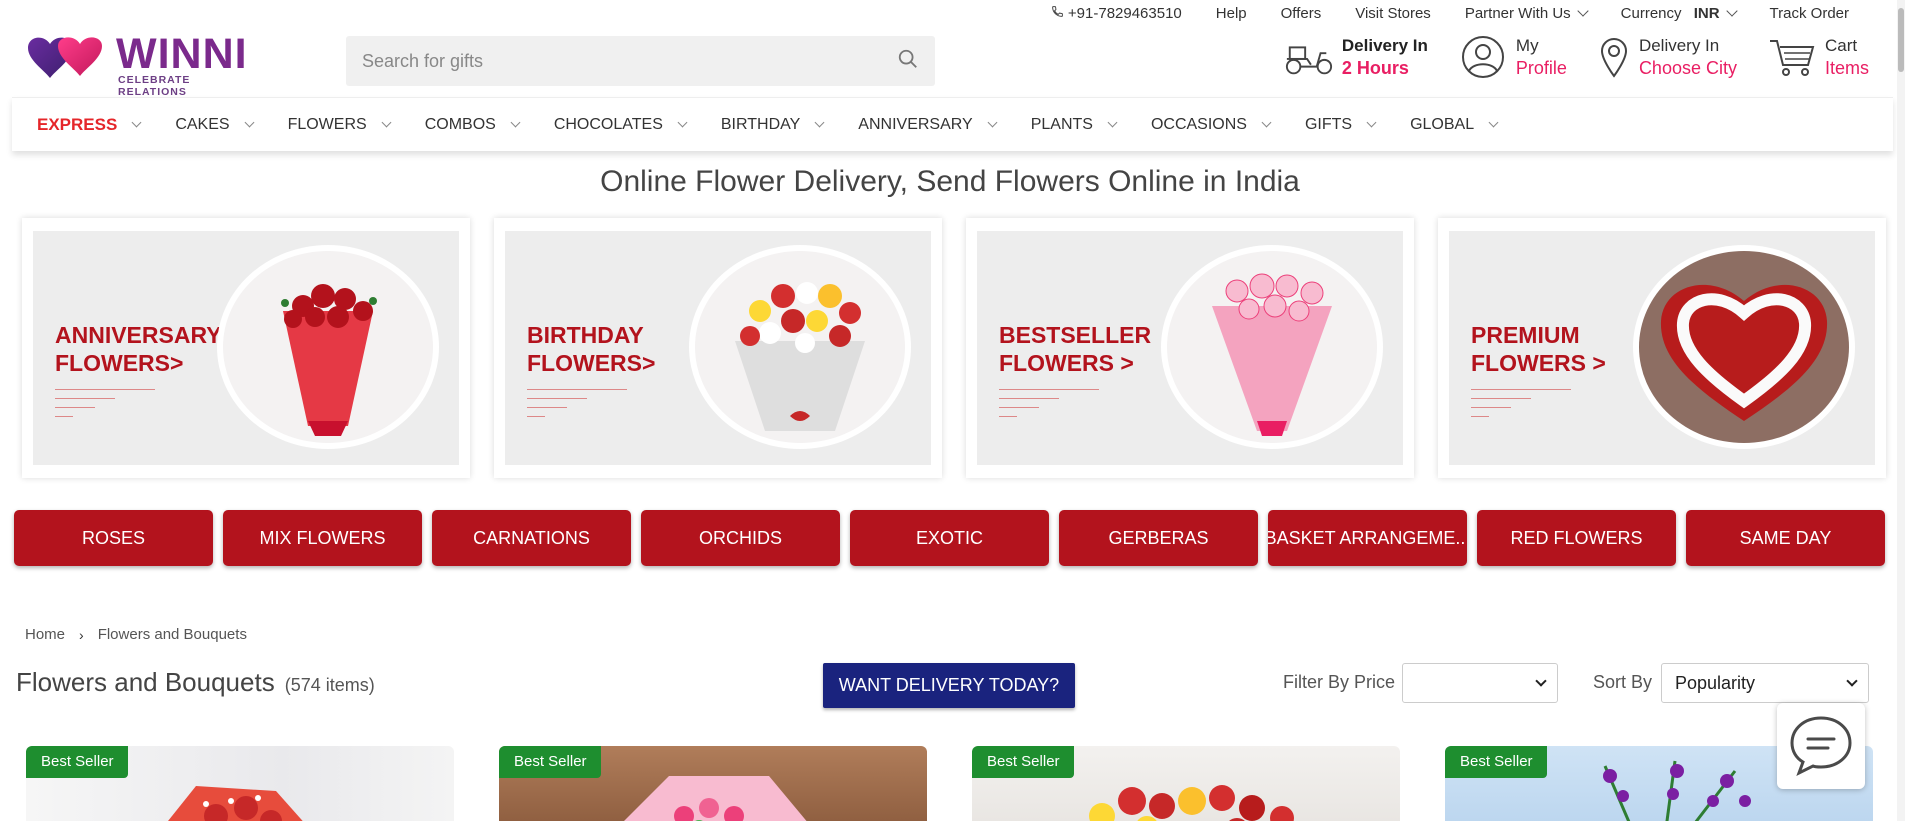 This screenshot has width=1905, height=821. What do you see at coordinates (1512, 57) in the screenshot?
I see `profile-link: My Profile` at bounding box center [1512, 57].